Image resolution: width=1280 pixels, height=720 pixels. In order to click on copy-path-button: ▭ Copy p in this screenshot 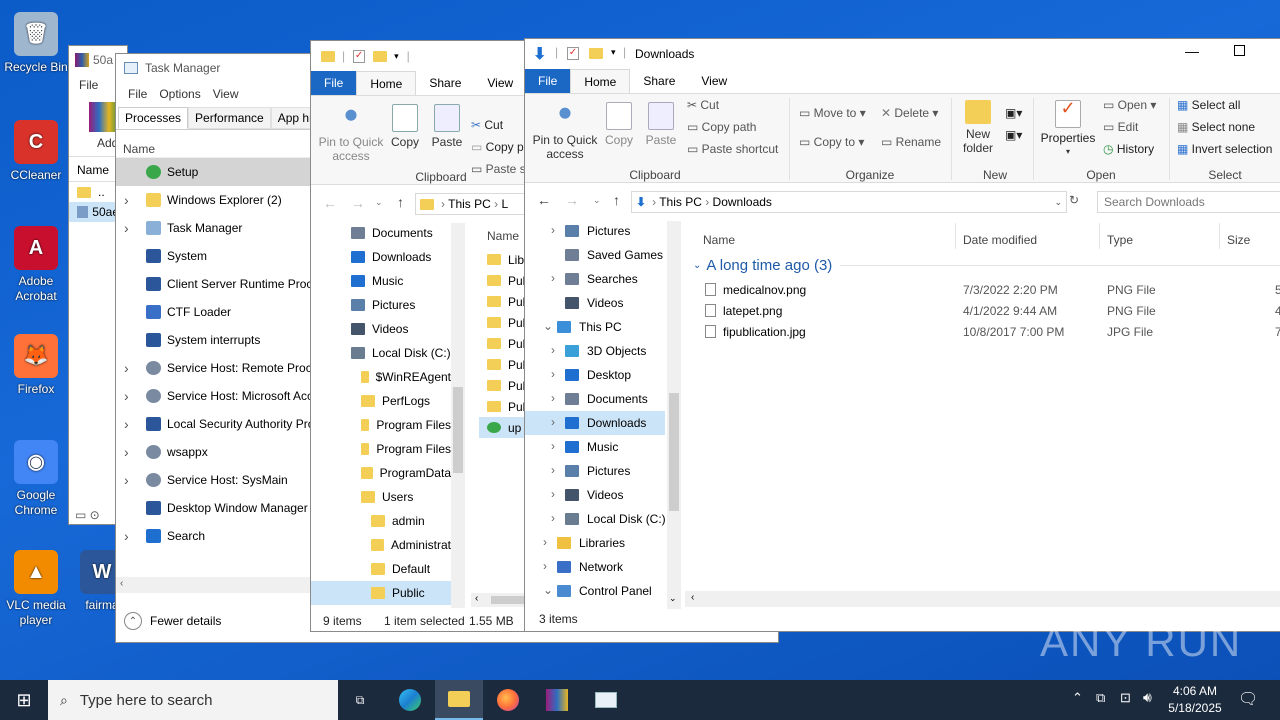, I will do `click(497, 147)`.